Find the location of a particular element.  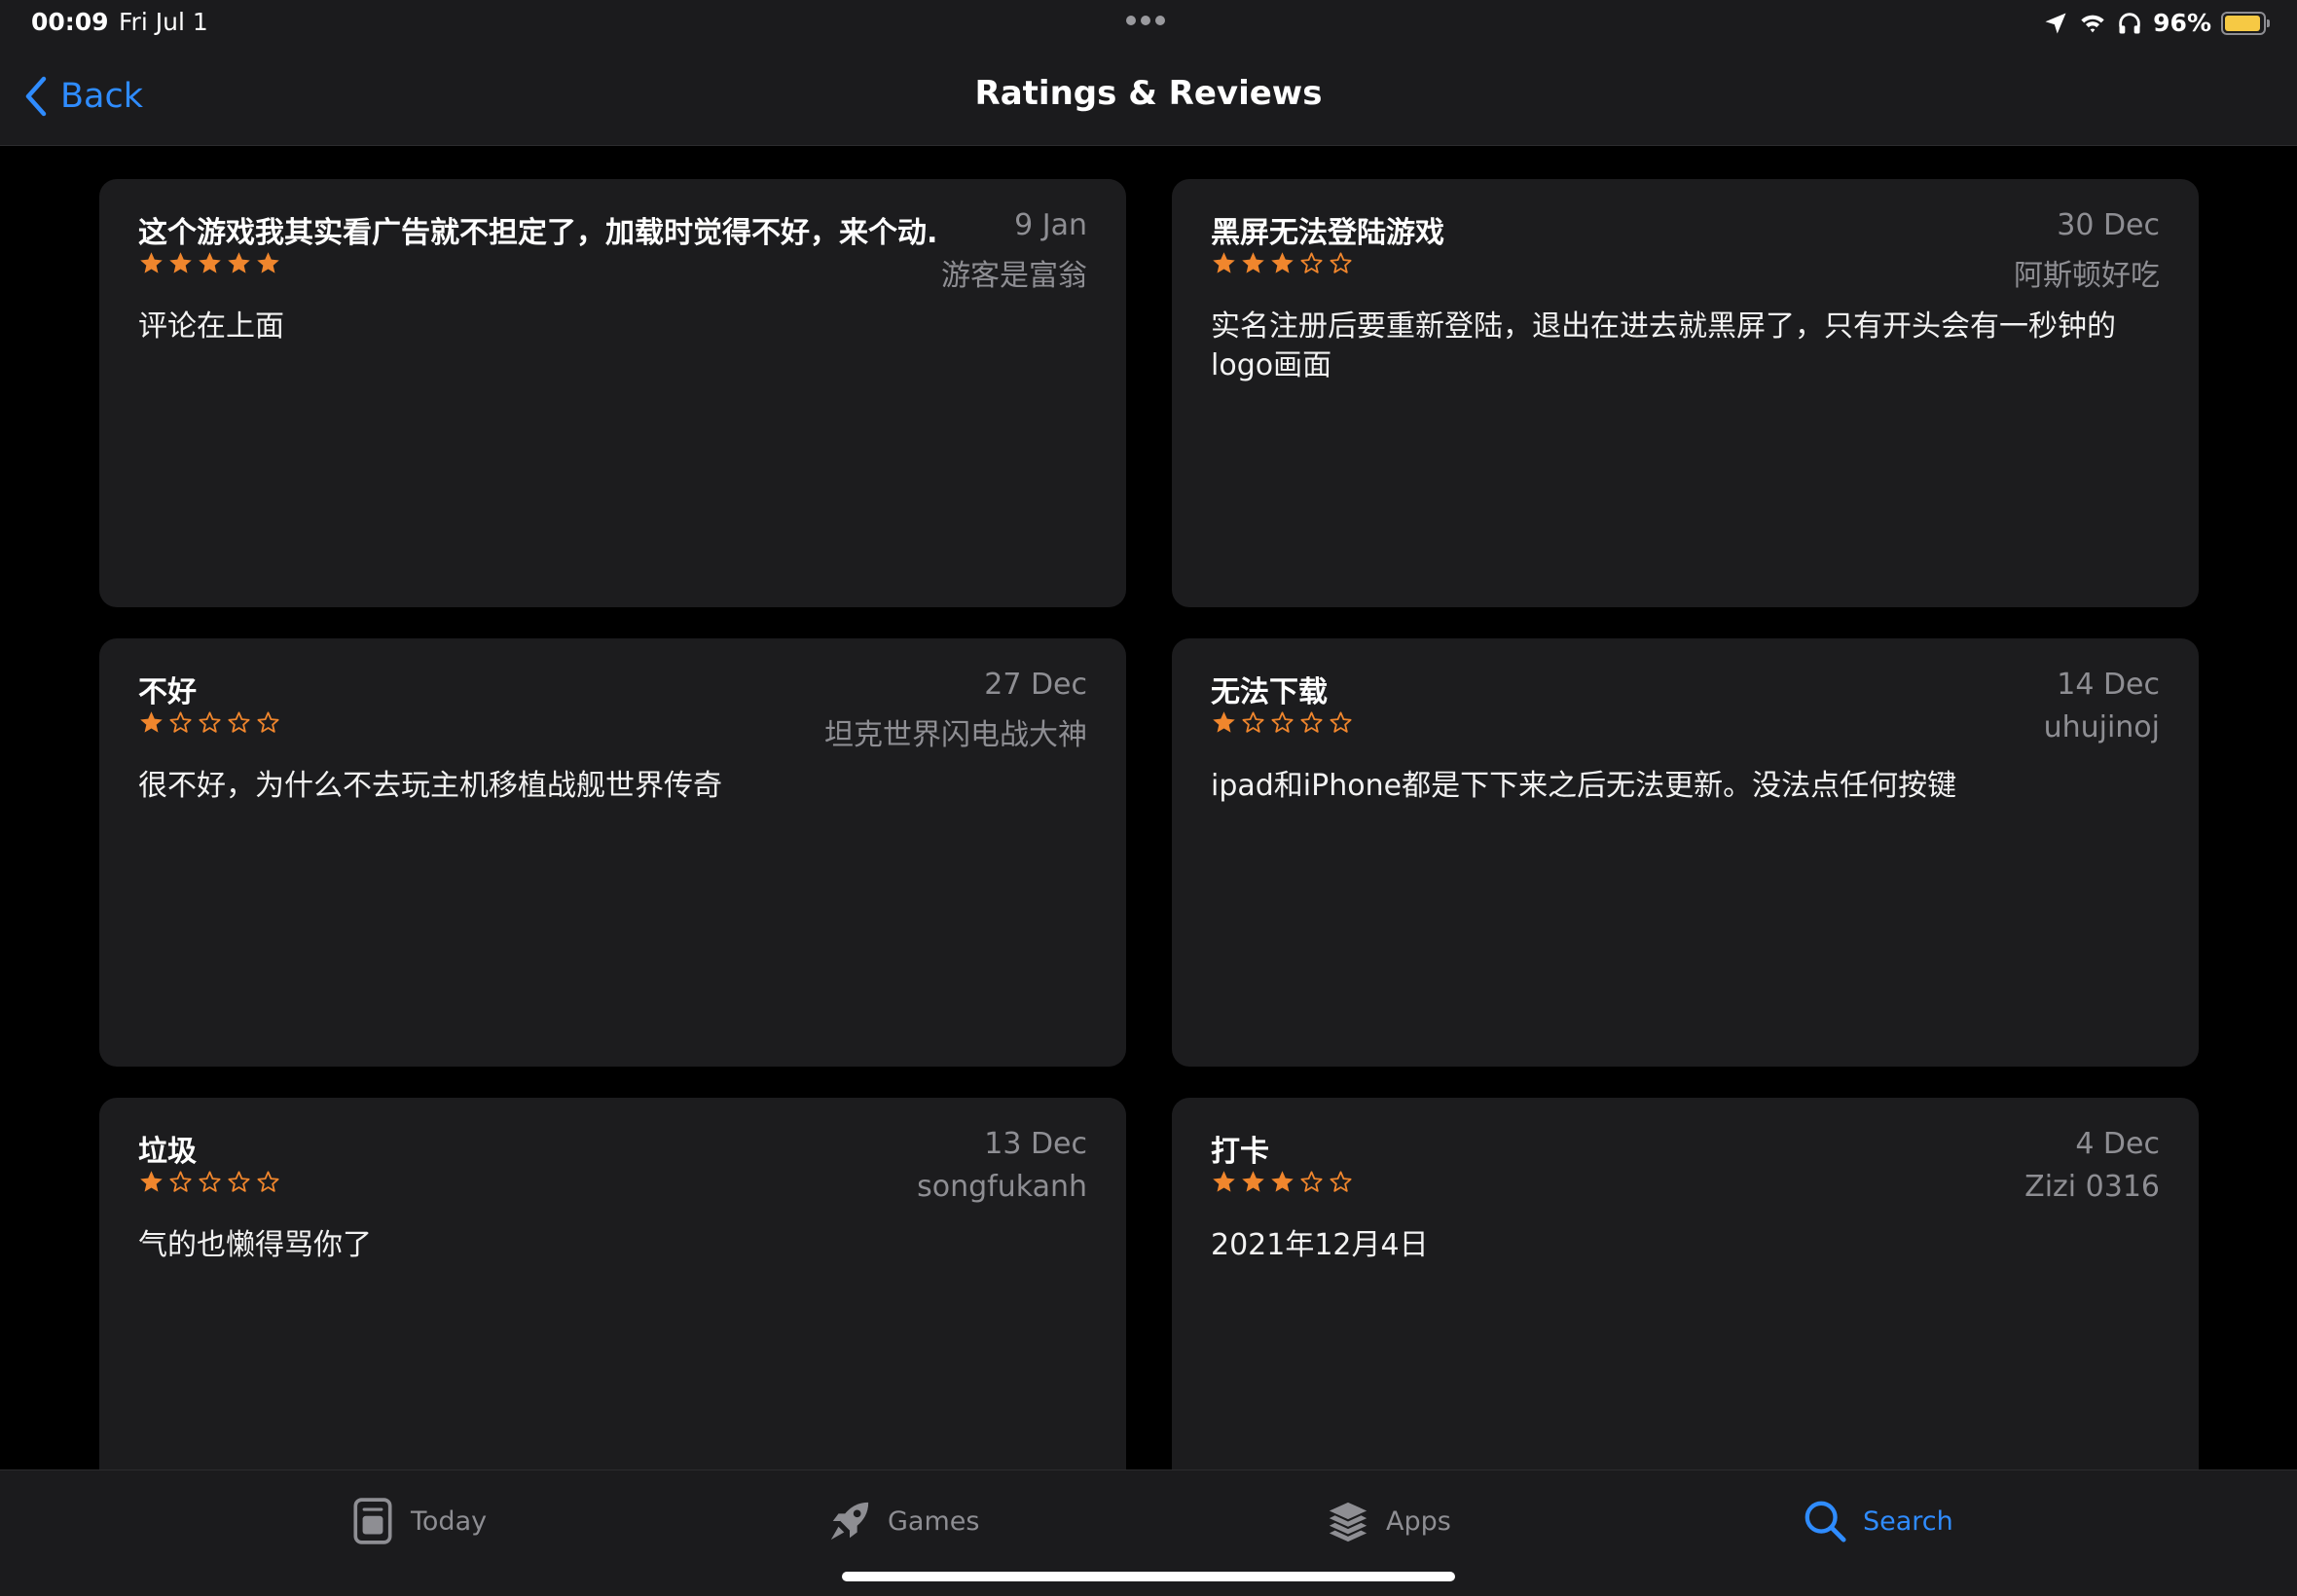

review-body: 2021年12月4日 is located at coordinates (1320, 1245).